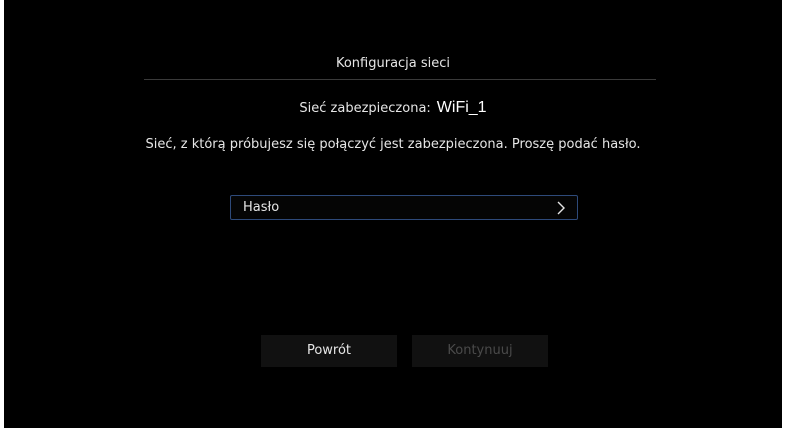  What do you see at coordinates (561, 208) in the screenshot?
I see `chevron-right-icon` at bounding box center [561, 208].